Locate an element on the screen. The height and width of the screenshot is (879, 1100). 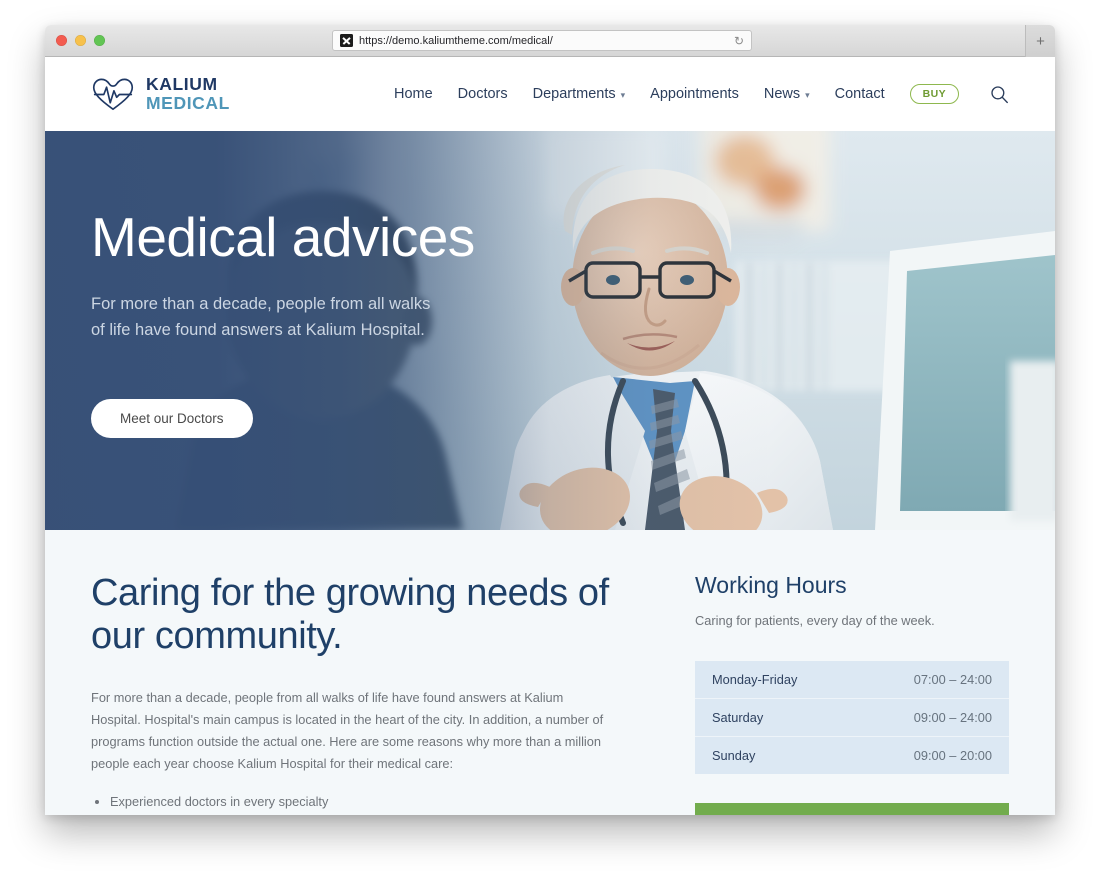
nav-item-contact: Contact is located at coordinates (860, 94).